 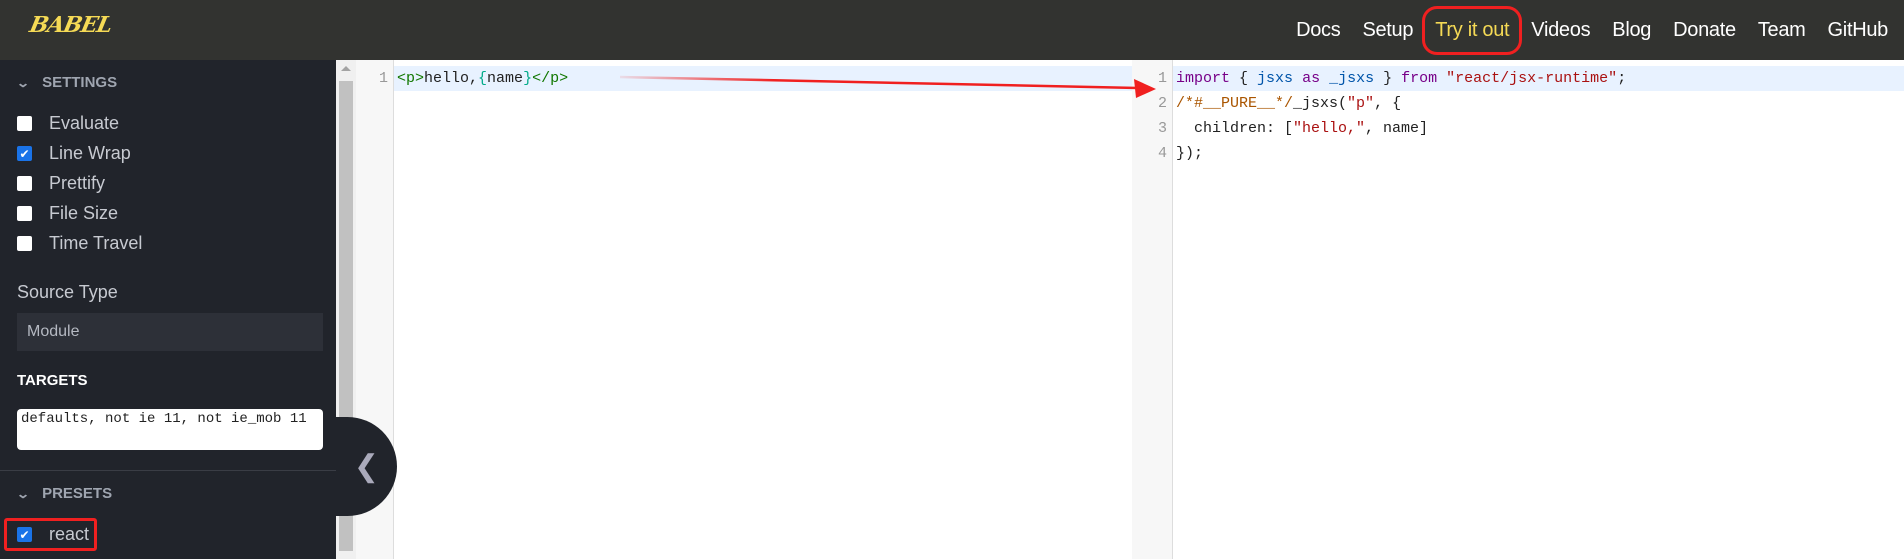 I want to click on checkbox: ✔, so click(x=24, y=153).